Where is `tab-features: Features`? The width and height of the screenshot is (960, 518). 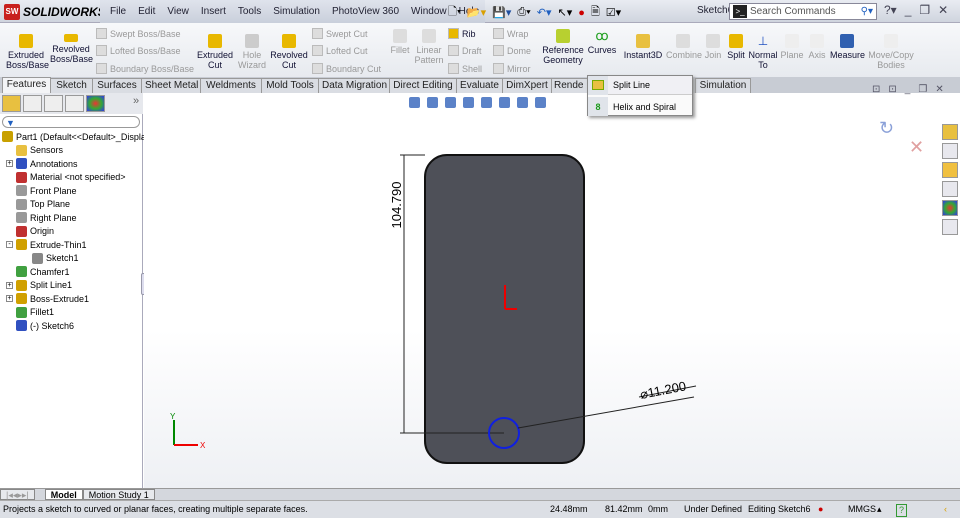
tab-features: Features is located at coordinates (26, 85).